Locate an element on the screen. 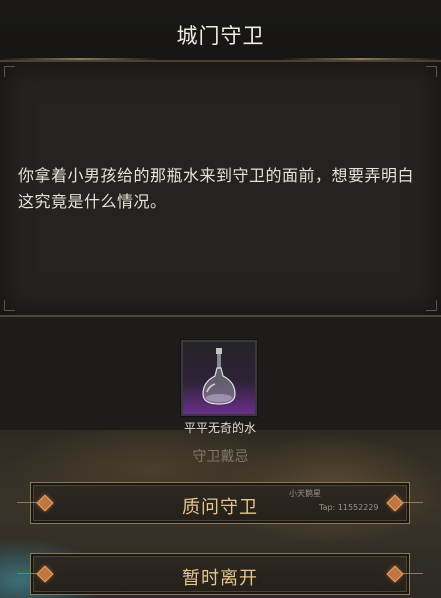  story-text: 你拿着小男孩给的那瓶水来到守卫的面前，想要弄明白这究竟是什么情况。 is located at coordinates (216, 188).